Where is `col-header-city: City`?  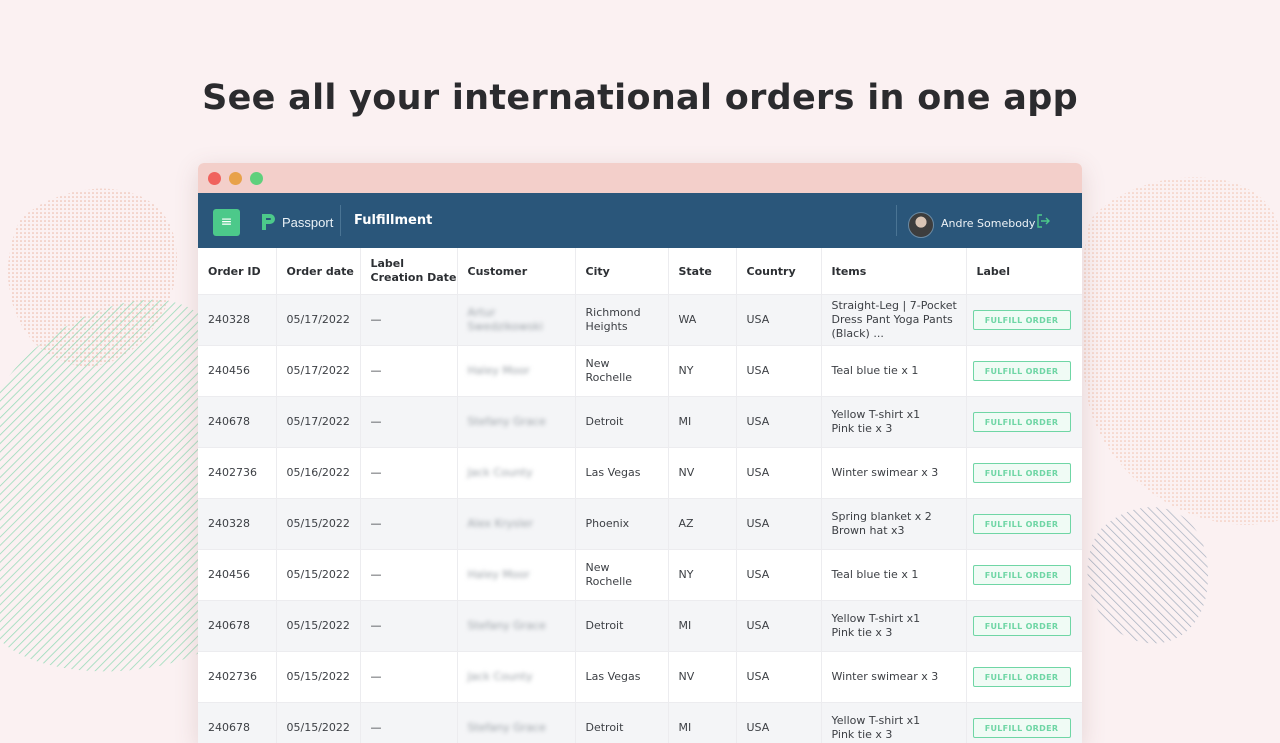
col-header-city: City is located at coordinates (621, 271).